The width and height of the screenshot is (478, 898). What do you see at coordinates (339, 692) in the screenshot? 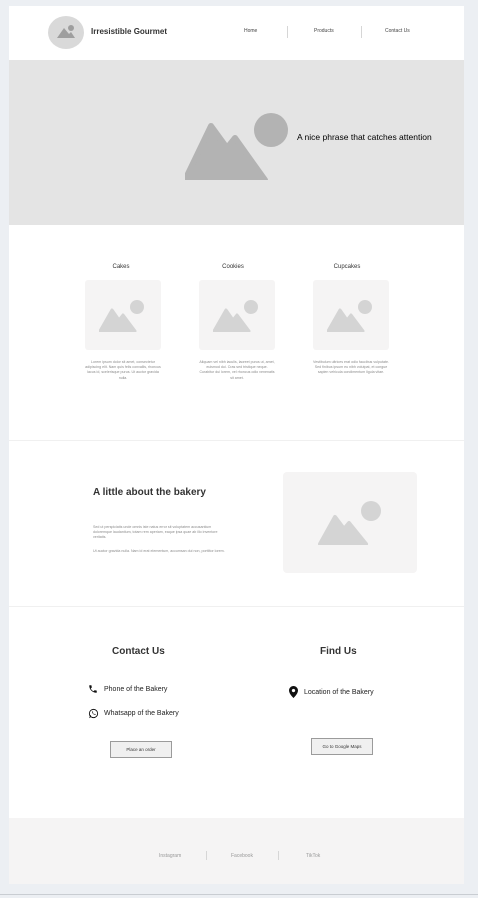
I see `location-label: Location of the Bakery` at bounding box center [339, 692].